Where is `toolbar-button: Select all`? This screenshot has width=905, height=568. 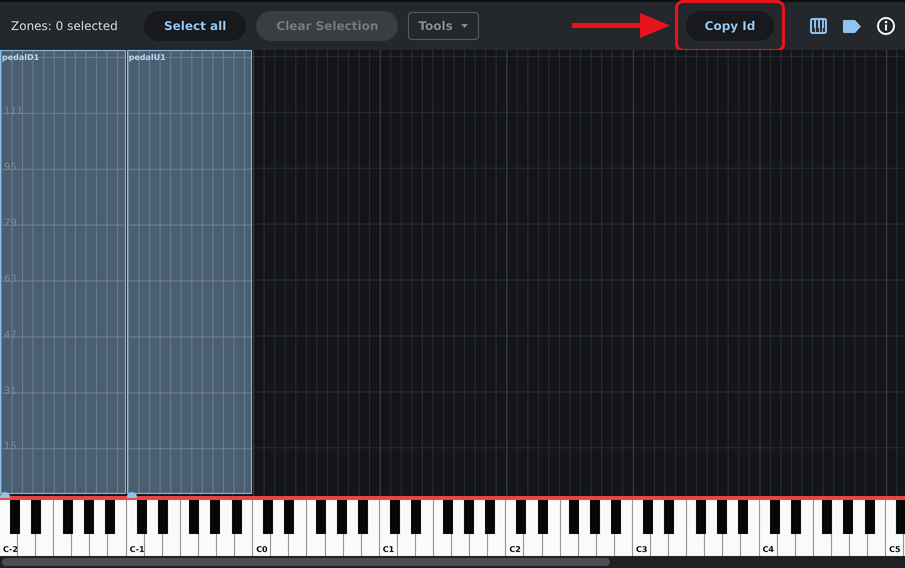 toolbar-button: Select all is located at coordinates (195, 26).